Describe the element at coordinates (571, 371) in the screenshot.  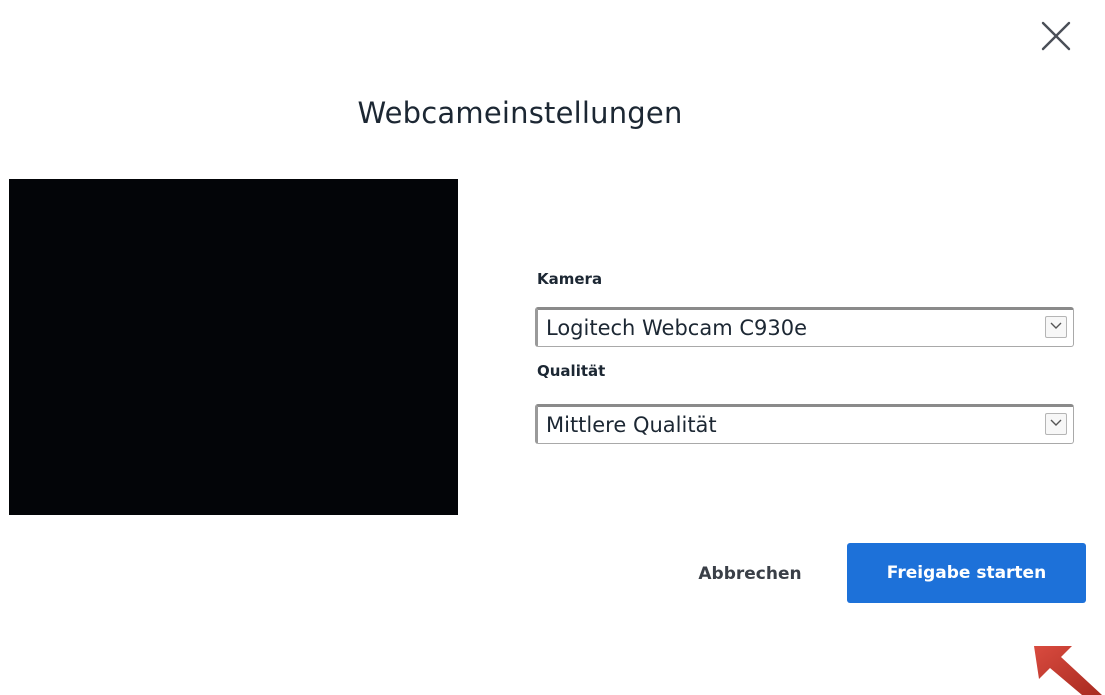
I see `quality-label: Qualität` at that location.